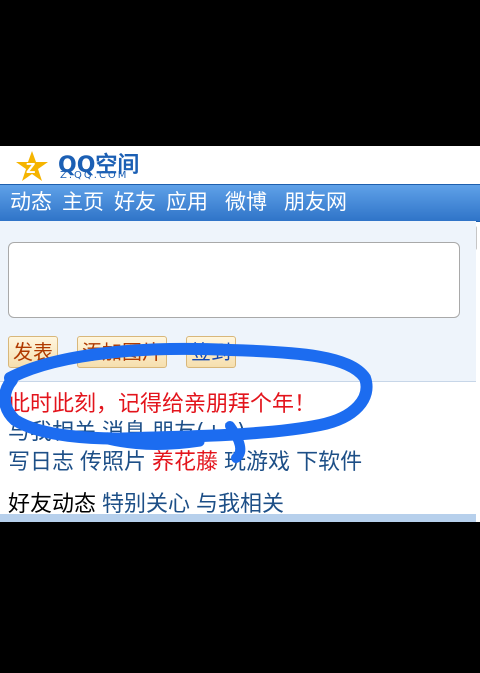  What do you see at coordinates (124, 432) in the screenshot?
I see `link-messages: 消息` at bounding box center [124, 432].